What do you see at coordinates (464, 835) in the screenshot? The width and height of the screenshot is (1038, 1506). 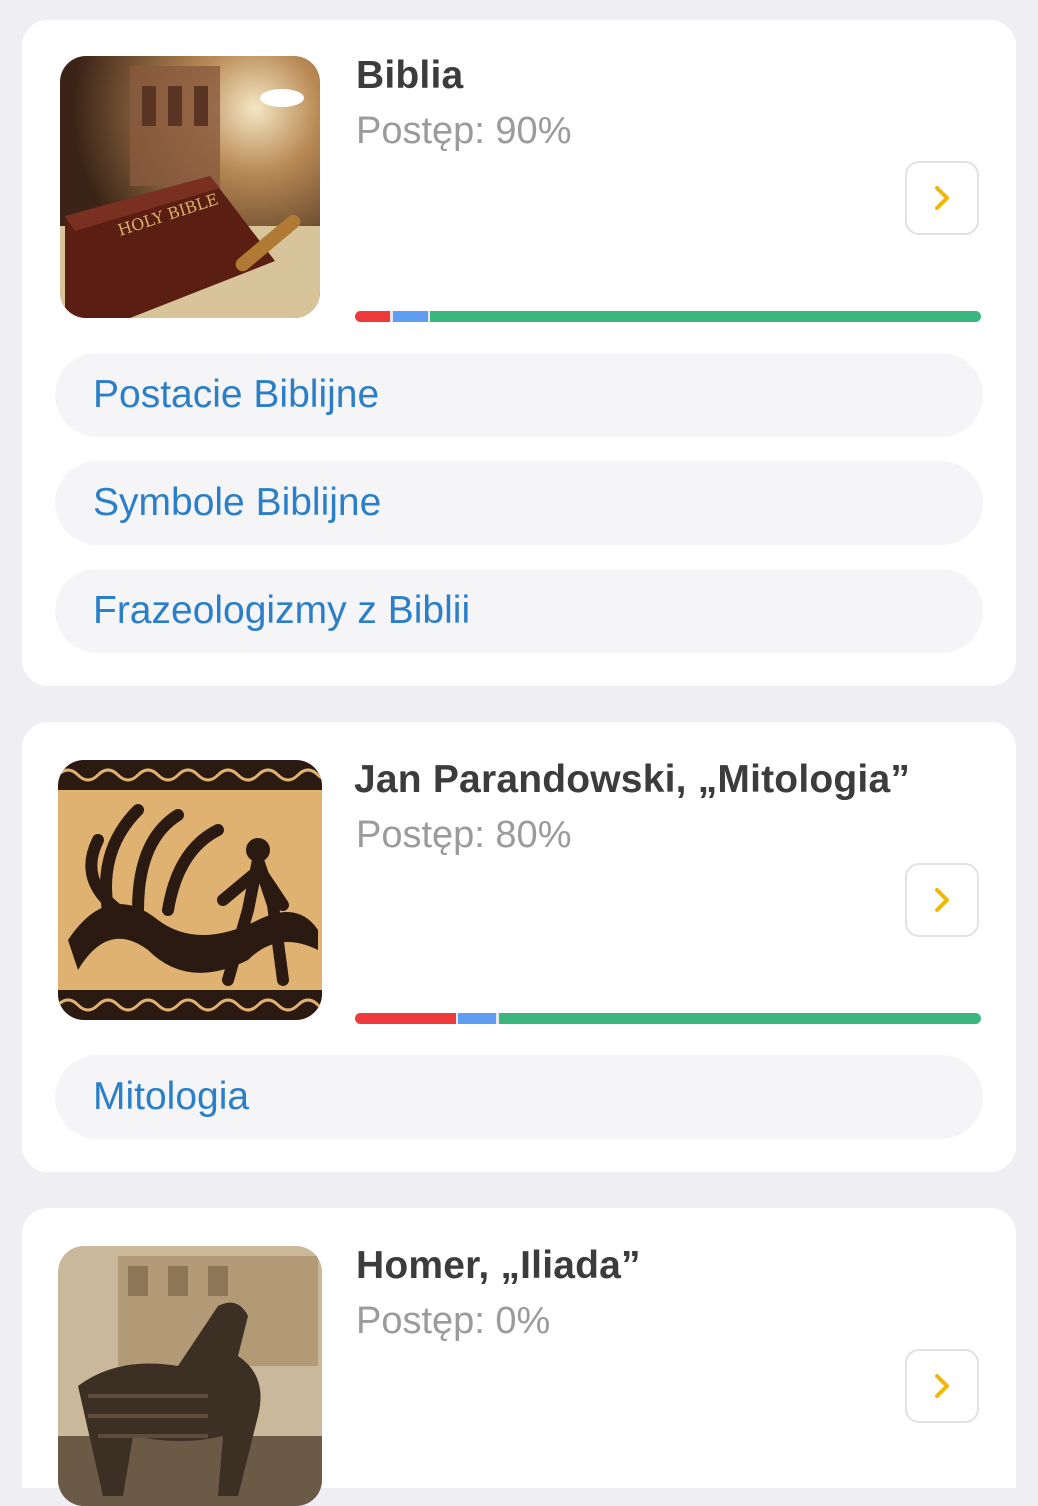 I see `progress-label: Postęp: 80%` at bounding box center [464, 835].